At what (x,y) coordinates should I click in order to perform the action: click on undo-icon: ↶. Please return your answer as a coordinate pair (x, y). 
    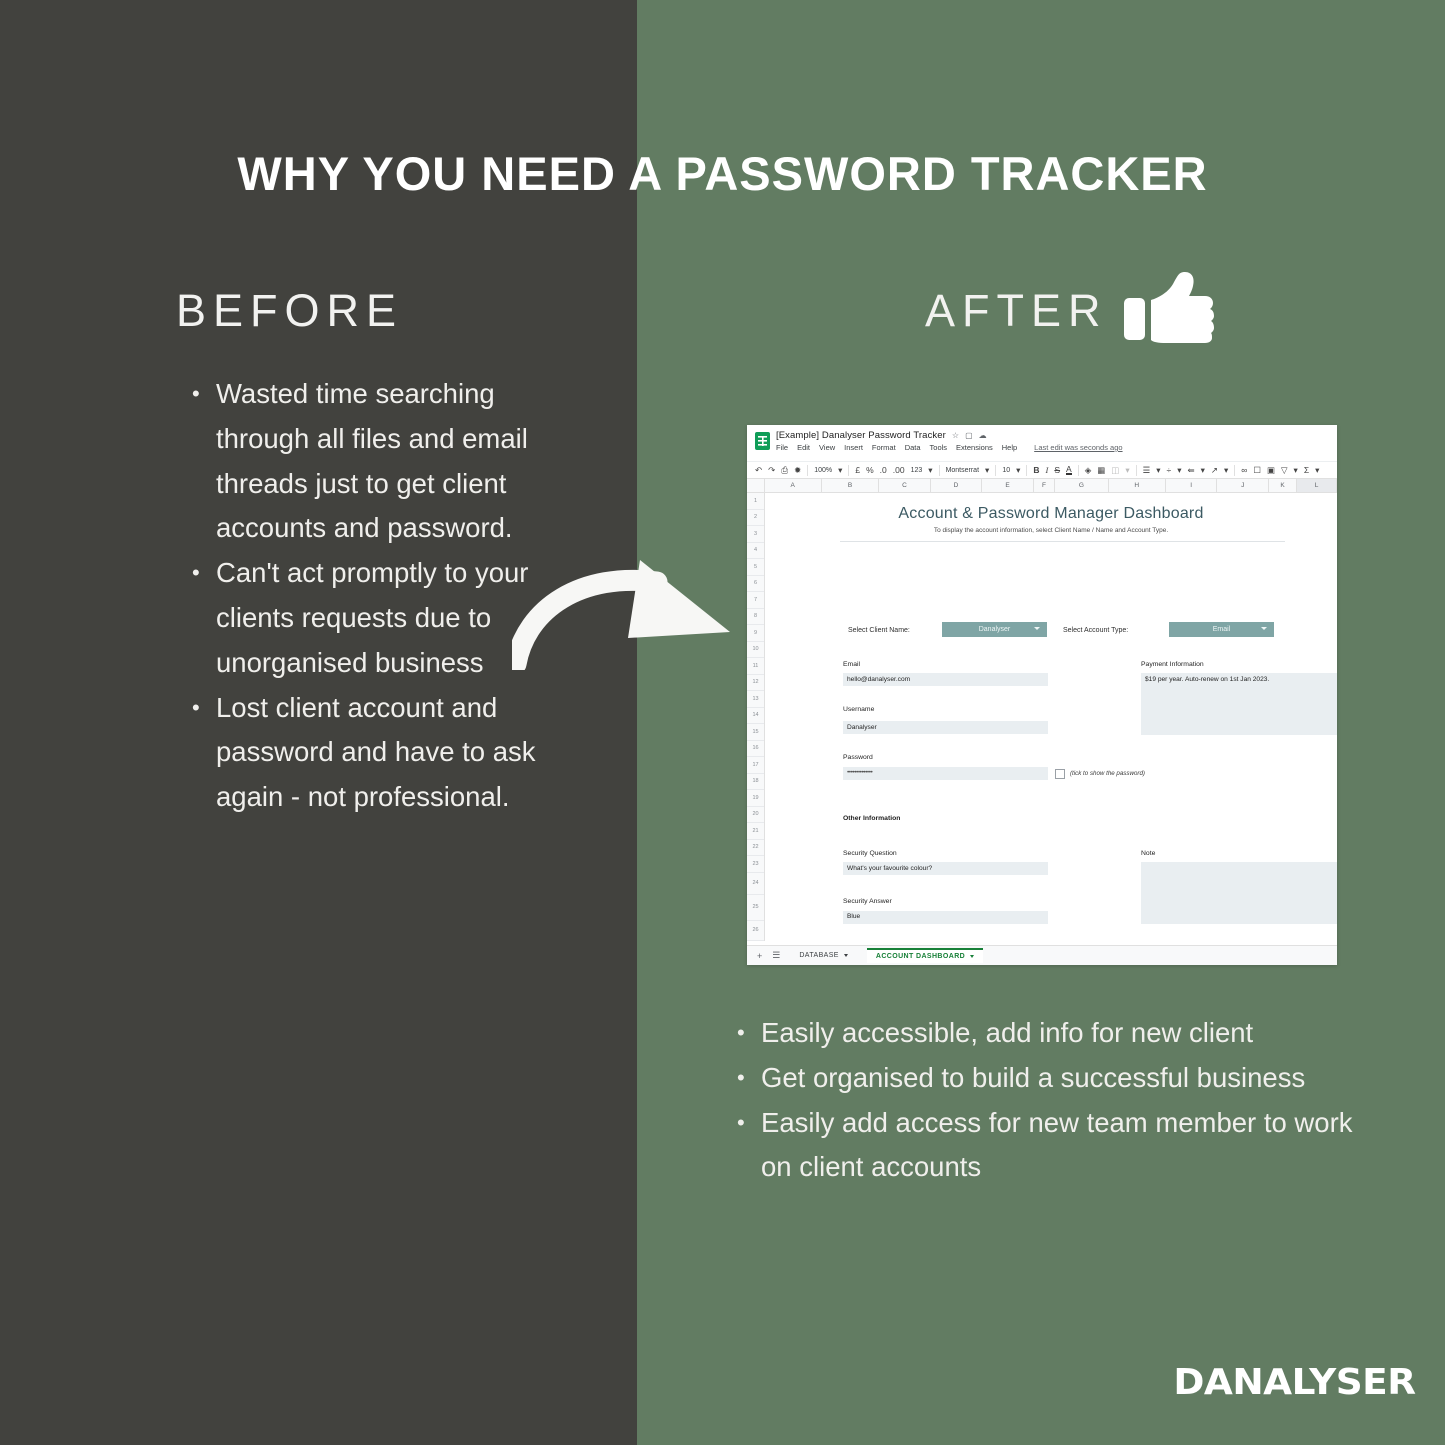
    Looking at the image, I should click on (758, 470).